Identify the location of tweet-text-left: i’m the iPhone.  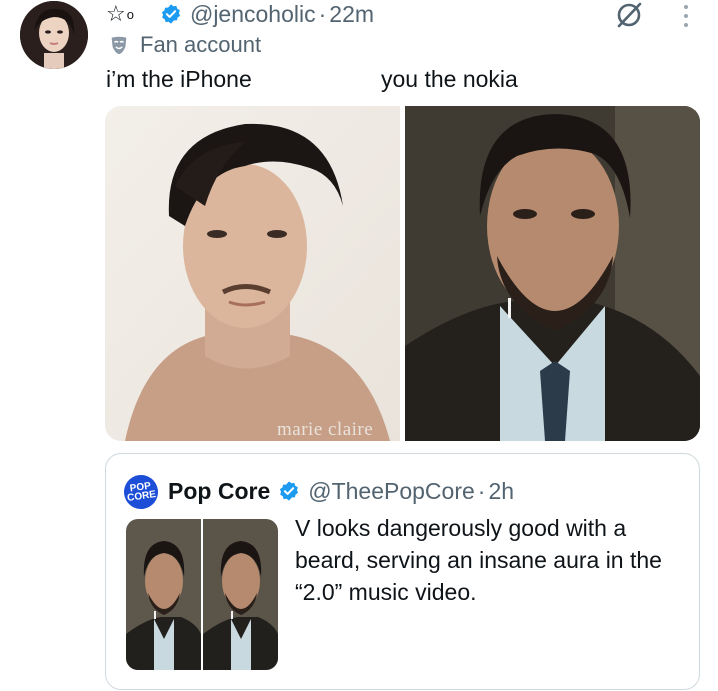
(179, 79).